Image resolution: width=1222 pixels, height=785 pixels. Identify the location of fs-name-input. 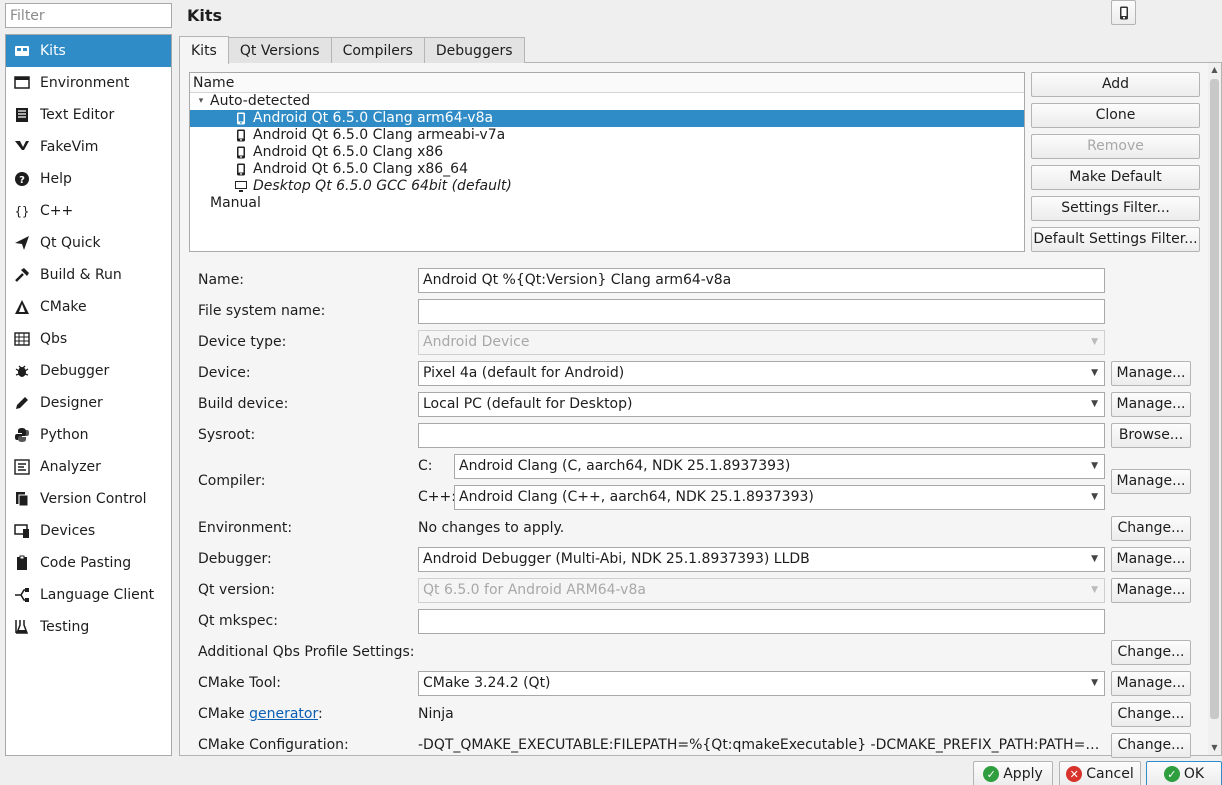
(761, 311).